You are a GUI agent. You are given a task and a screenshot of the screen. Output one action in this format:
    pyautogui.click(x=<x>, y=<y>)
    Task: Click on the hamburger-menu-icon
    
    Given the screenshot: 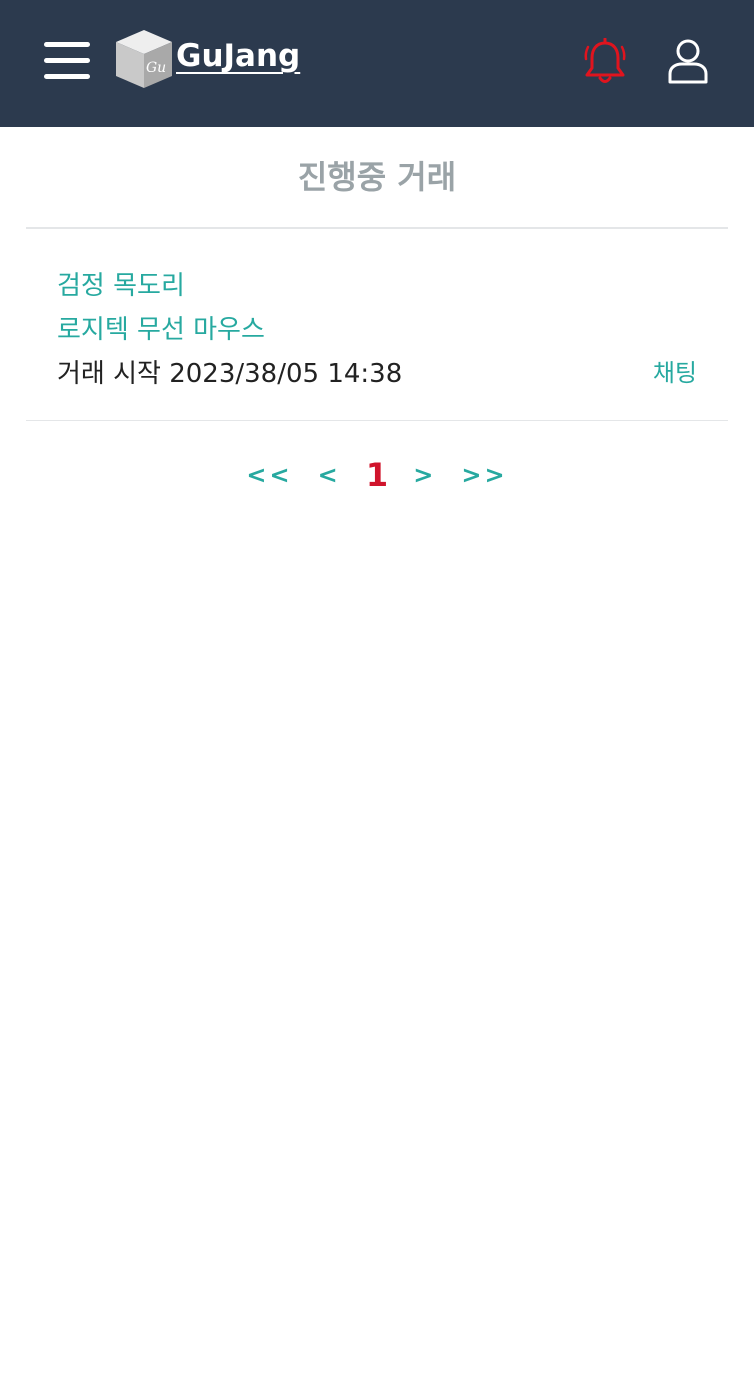 What is the action you would take?
    pyautogui.click(x=67, y=61)
    